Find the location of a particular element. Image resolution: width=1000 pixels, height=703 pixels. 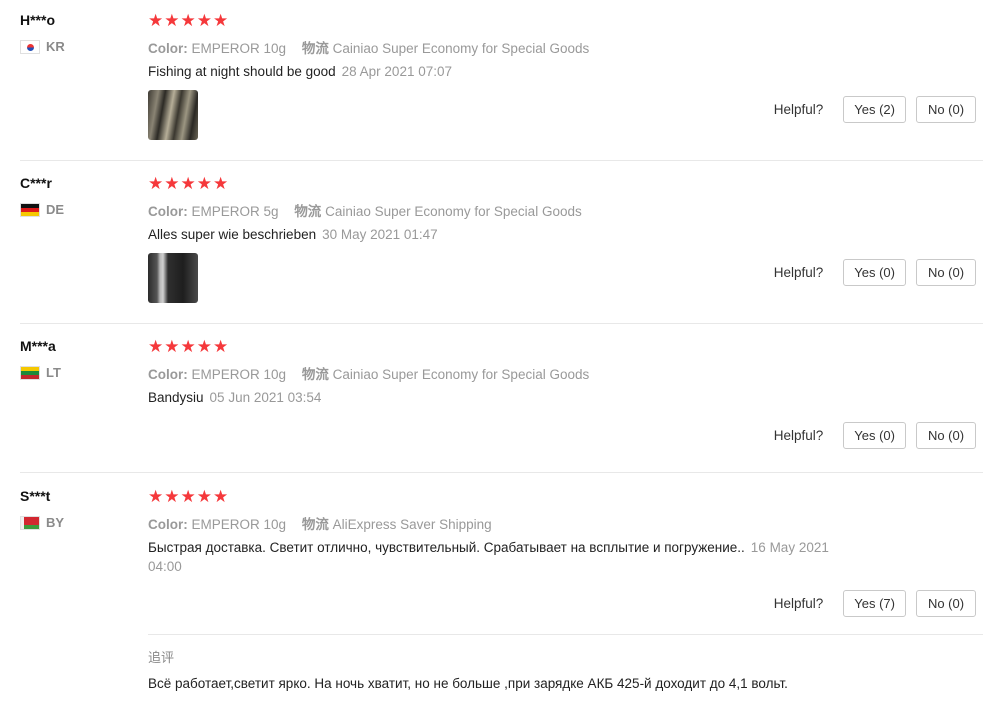

country-code: BY is located at coordinates (55, 522).